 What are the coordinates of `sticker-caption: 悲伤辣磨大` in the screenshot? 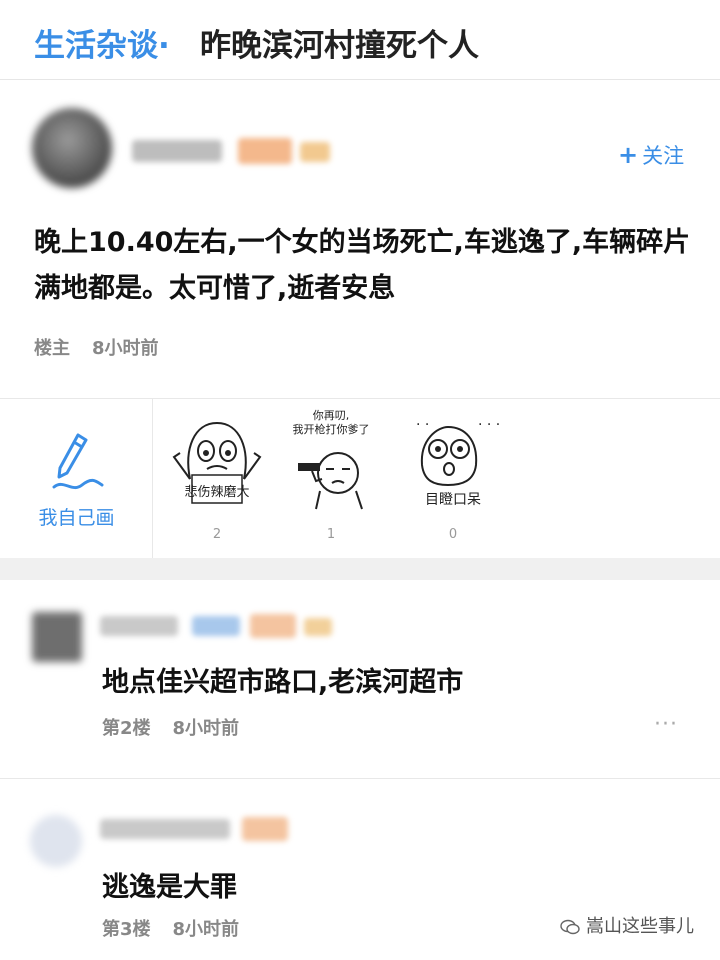 It's located at (217, 492).